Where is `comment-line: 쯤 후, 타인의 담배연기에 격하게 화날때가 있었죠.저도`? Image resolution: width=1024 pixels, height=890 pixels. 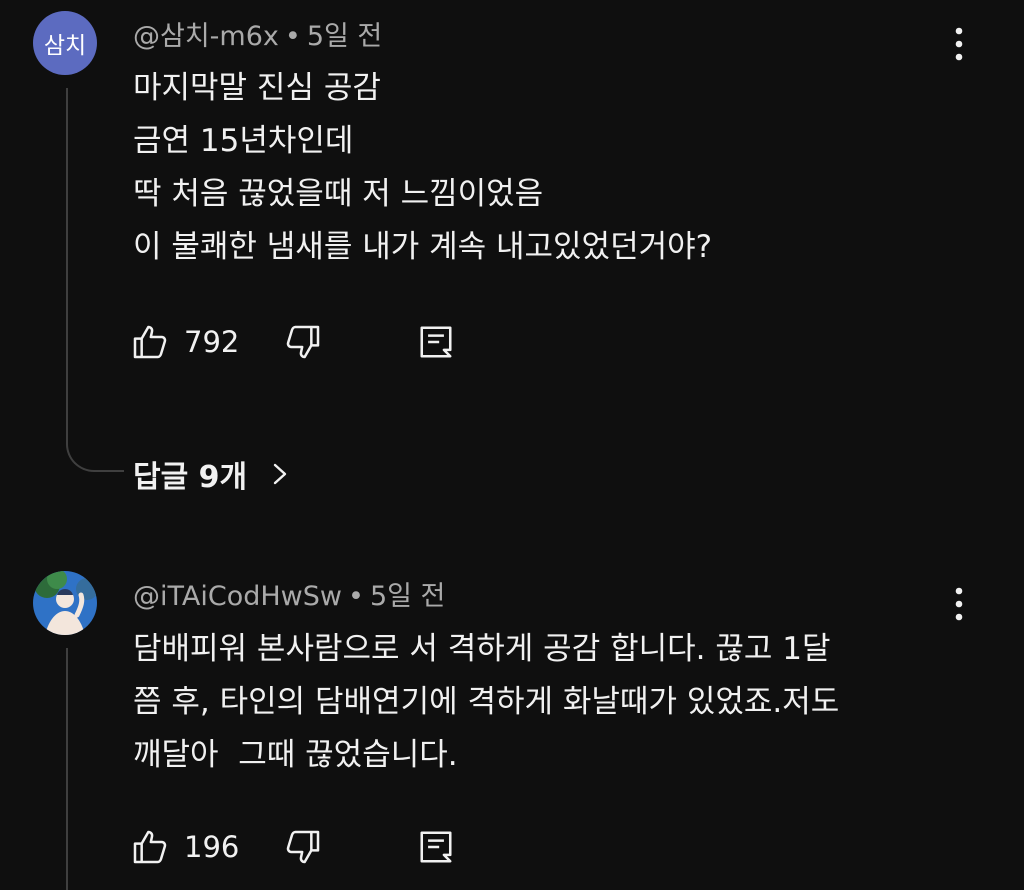 comment-line: 쯤 후, 타인의 담배연기에 격하게 화날때가 있었죠.저도 is located at coordinates (486, 702).